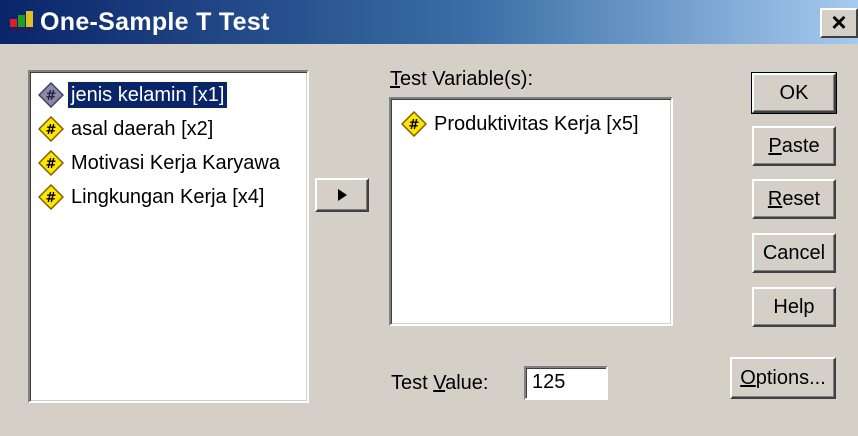  What do you see at coordinates (794, 253) in the screenshot?
I see `cancel-button: Cancel` at bounding box center [794, 253].